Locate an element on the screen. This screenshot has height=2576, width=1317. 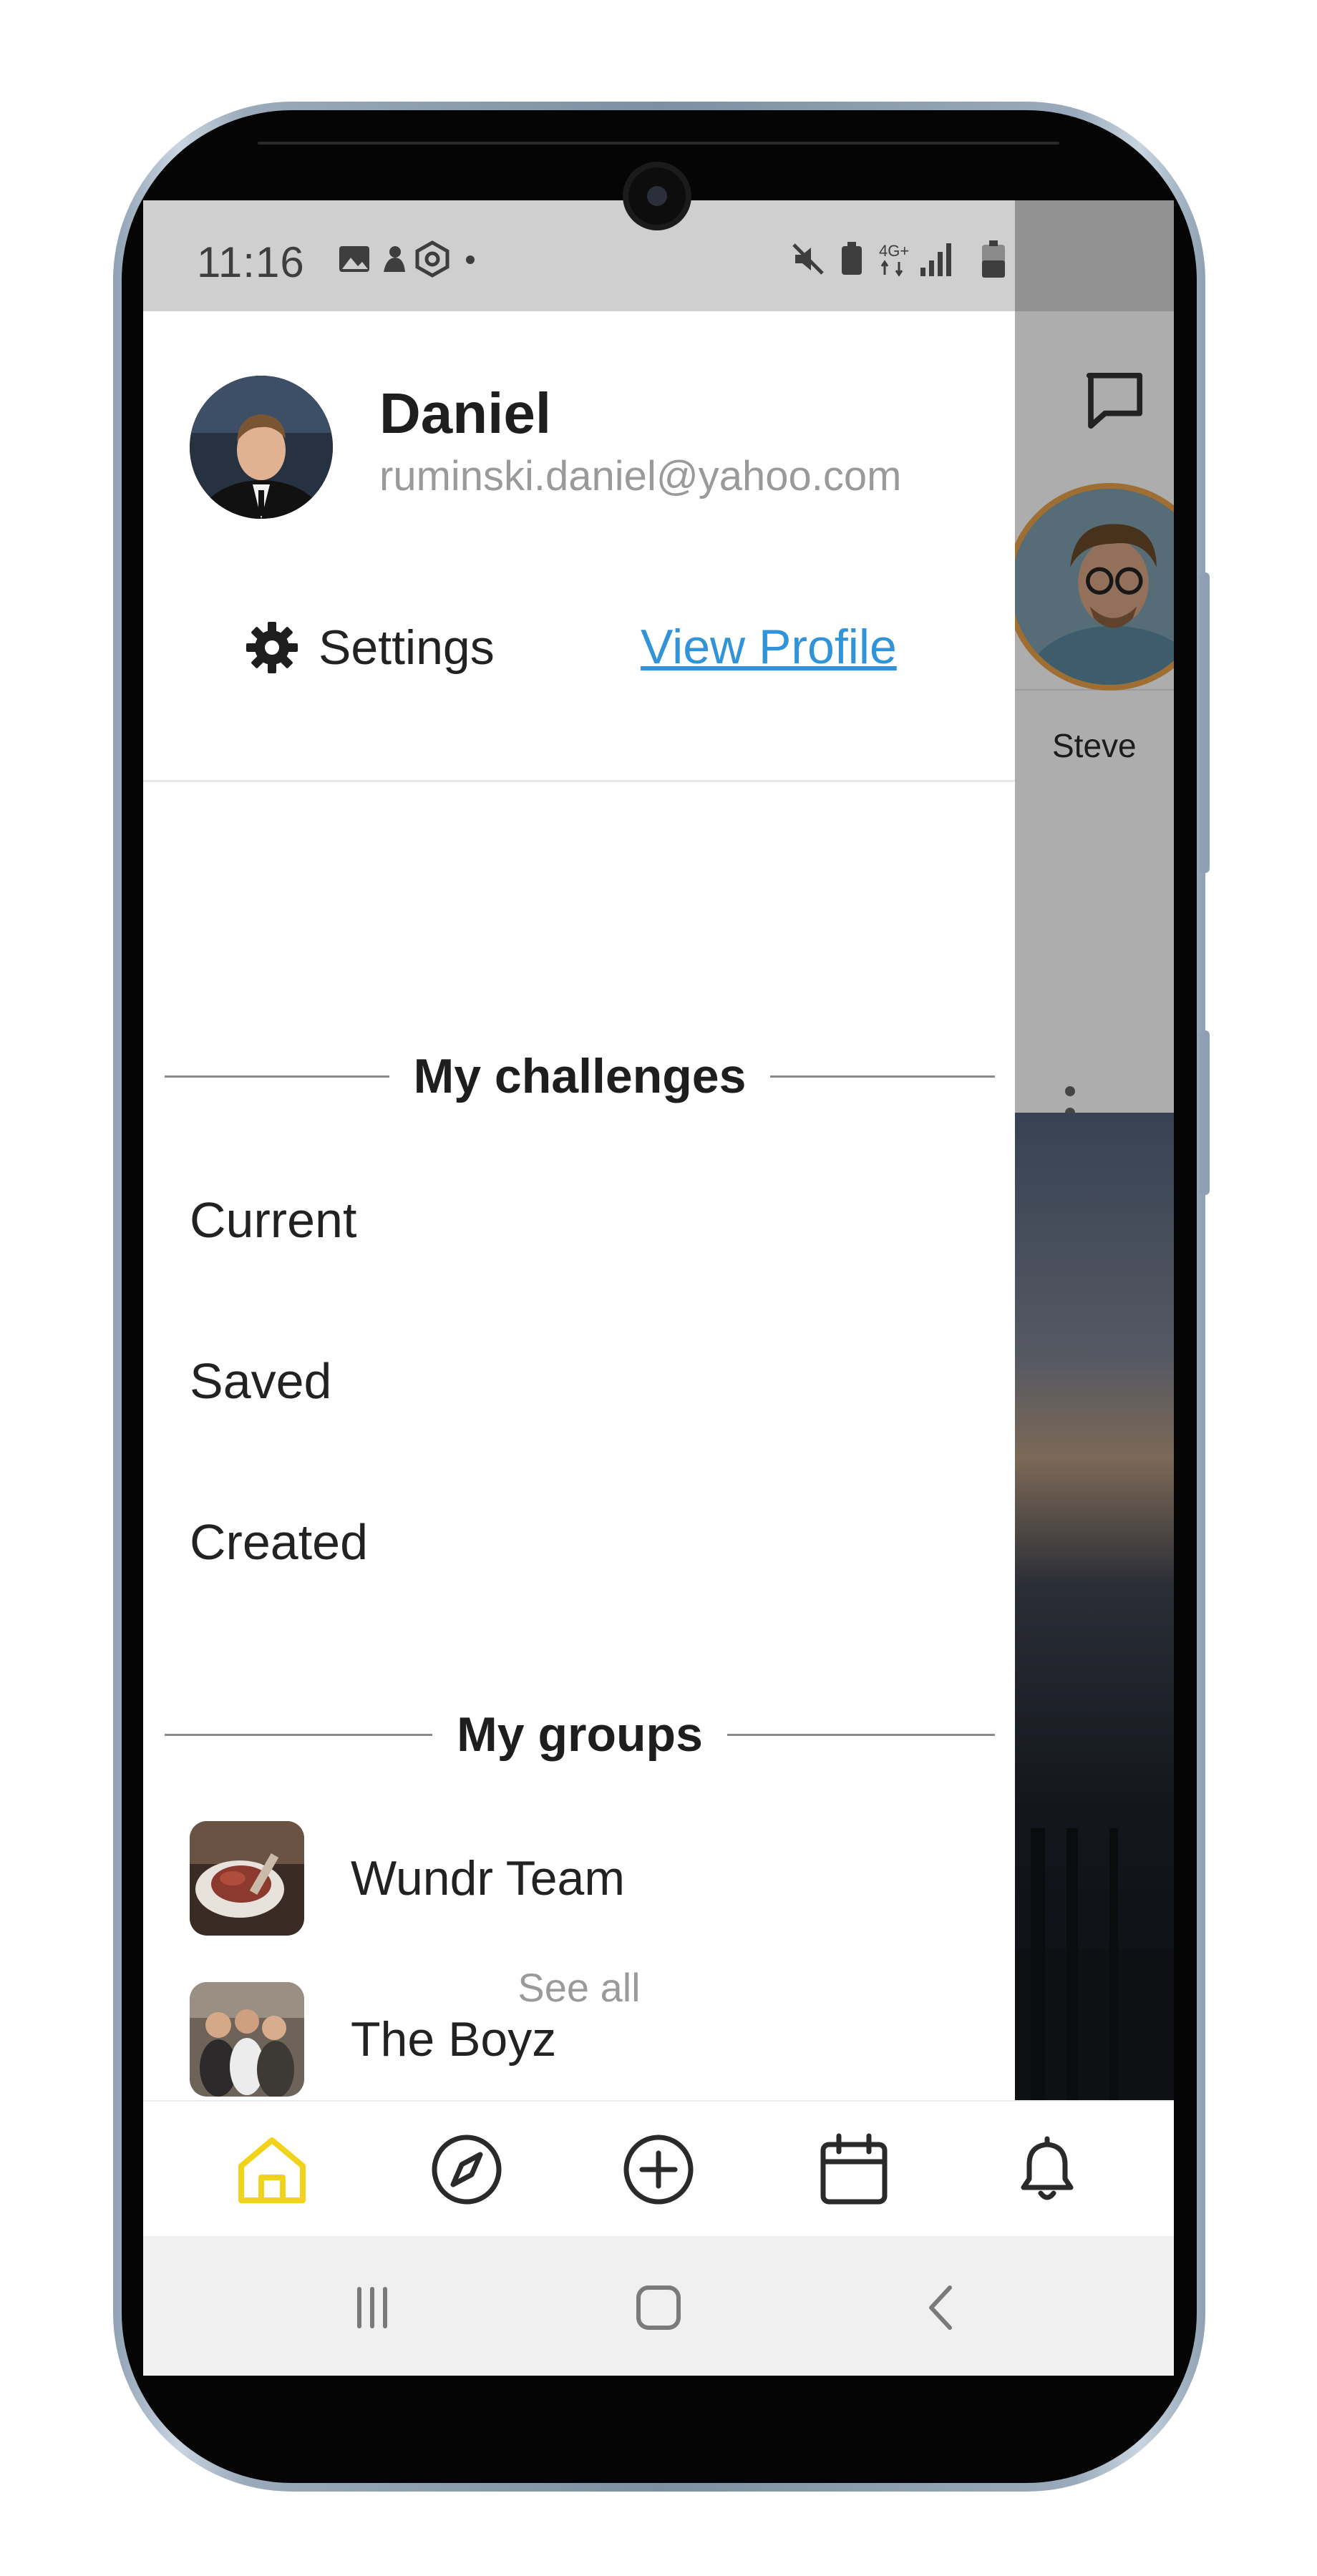
bell-icon is located at coordinates (1047, 2169).